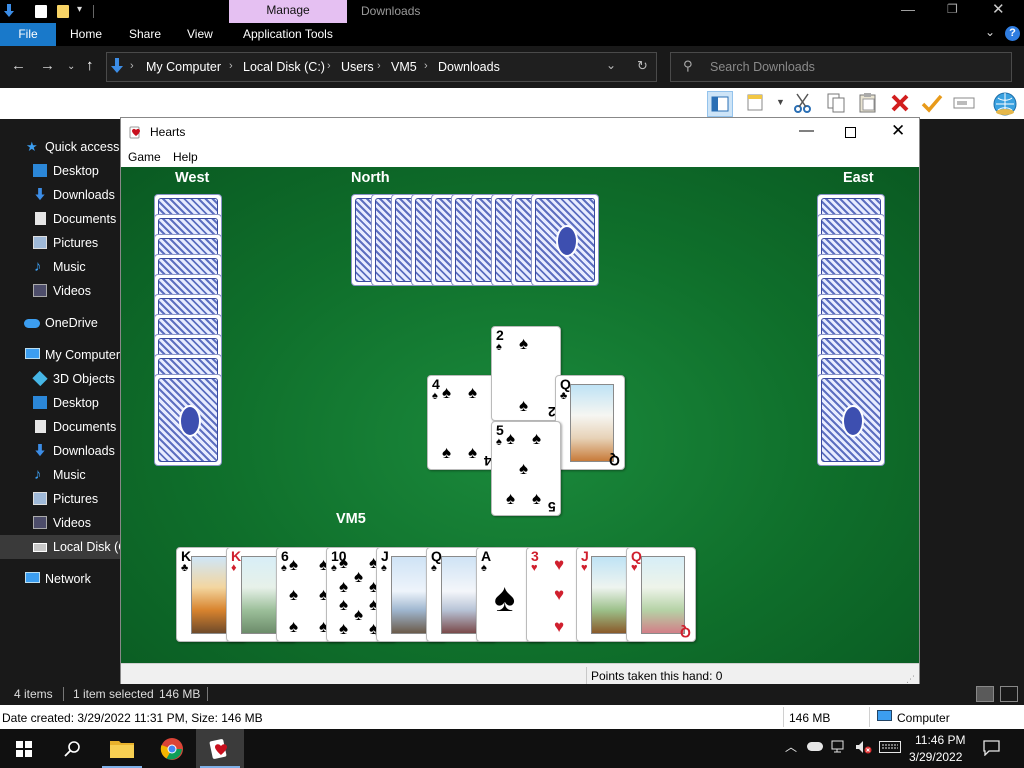 This screenshot has width=1024, height=768. What do you see at coordinates (868, 103) in the screenshot?
I see `paste-icon` at bounding box center [868, 103].